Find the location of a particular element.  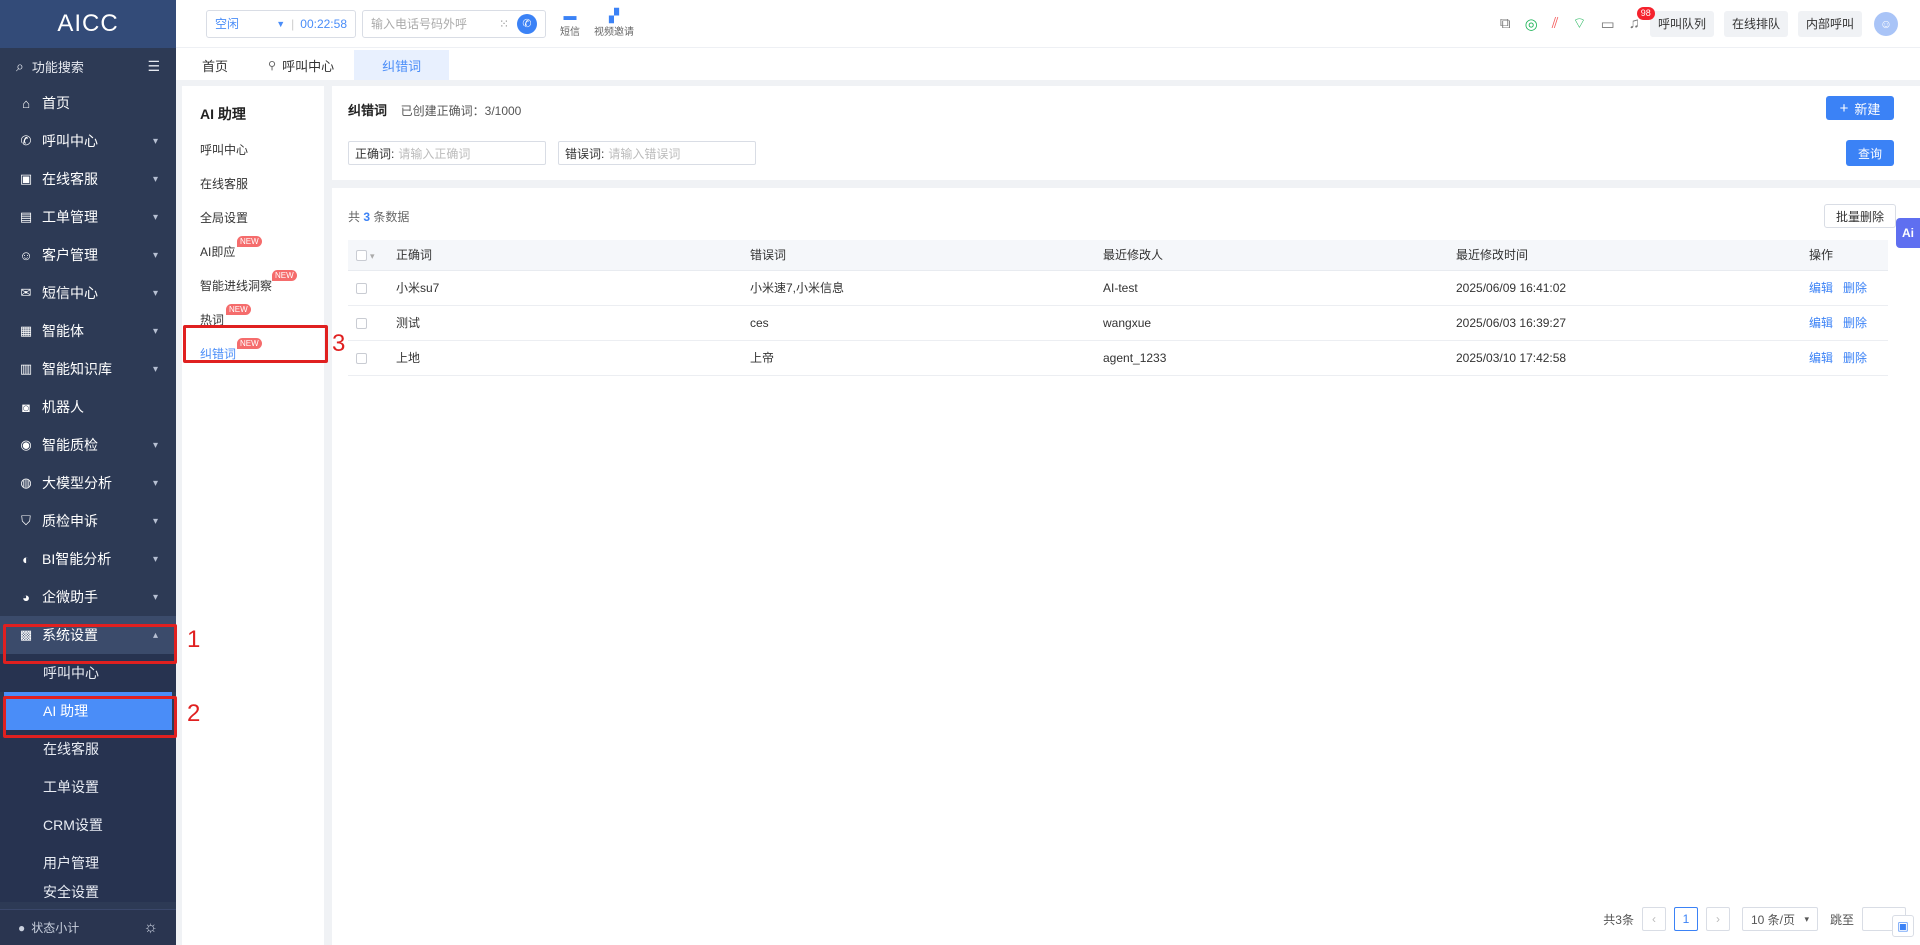

page-size-select: 10 条/页 ▾ is located at coordinates (1779, 919).